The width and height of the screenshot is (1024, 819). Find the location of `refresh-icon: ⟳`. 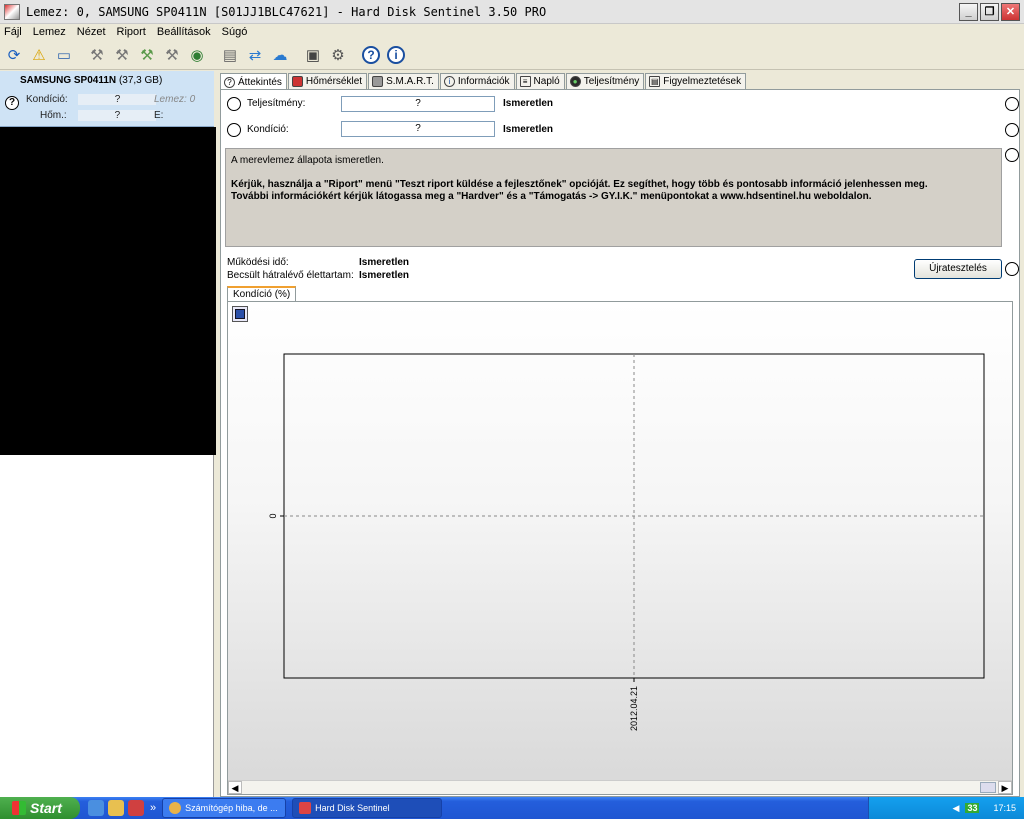

refresh-icon: ⟳ is located at coordinates (14, 55).